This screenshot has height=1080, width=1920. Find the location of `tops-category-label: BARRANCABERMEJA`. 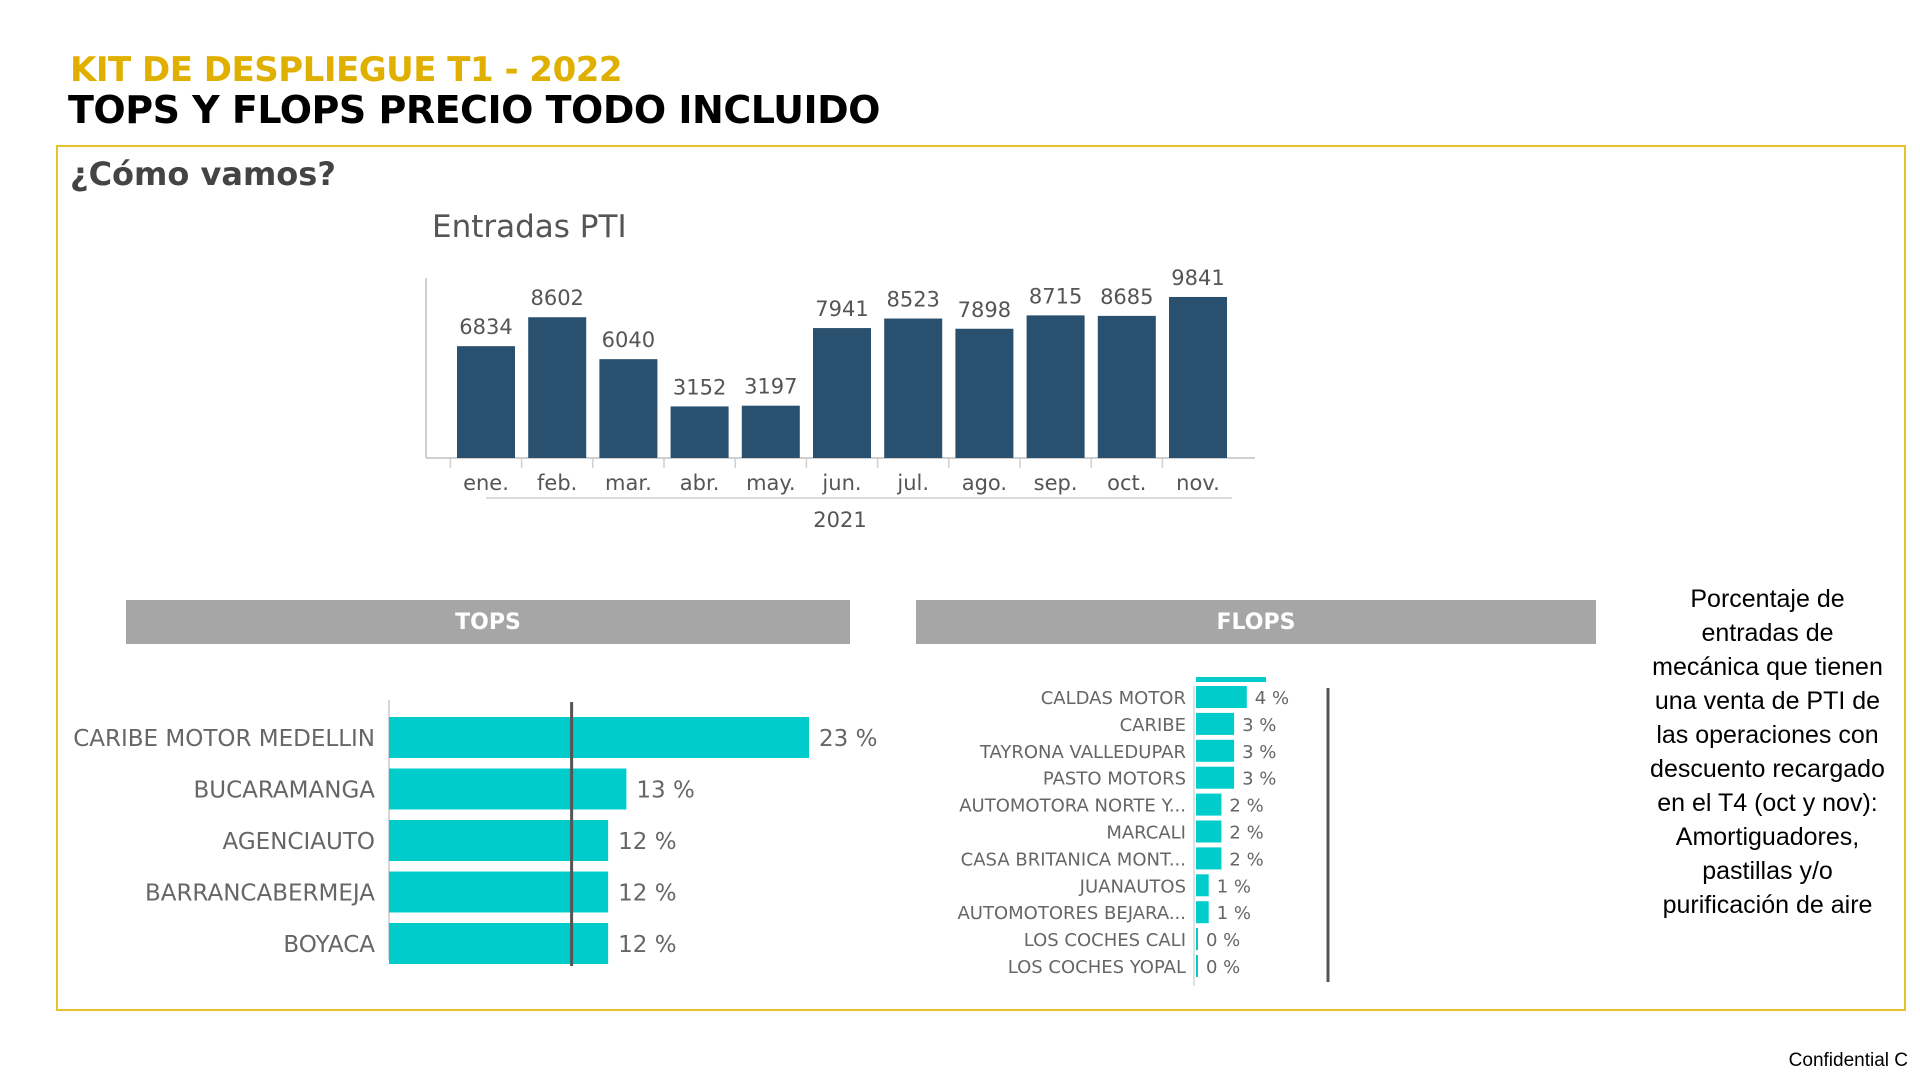

tops-category-label: BARRANCABERMEJA is located at coordinates (260, 894).